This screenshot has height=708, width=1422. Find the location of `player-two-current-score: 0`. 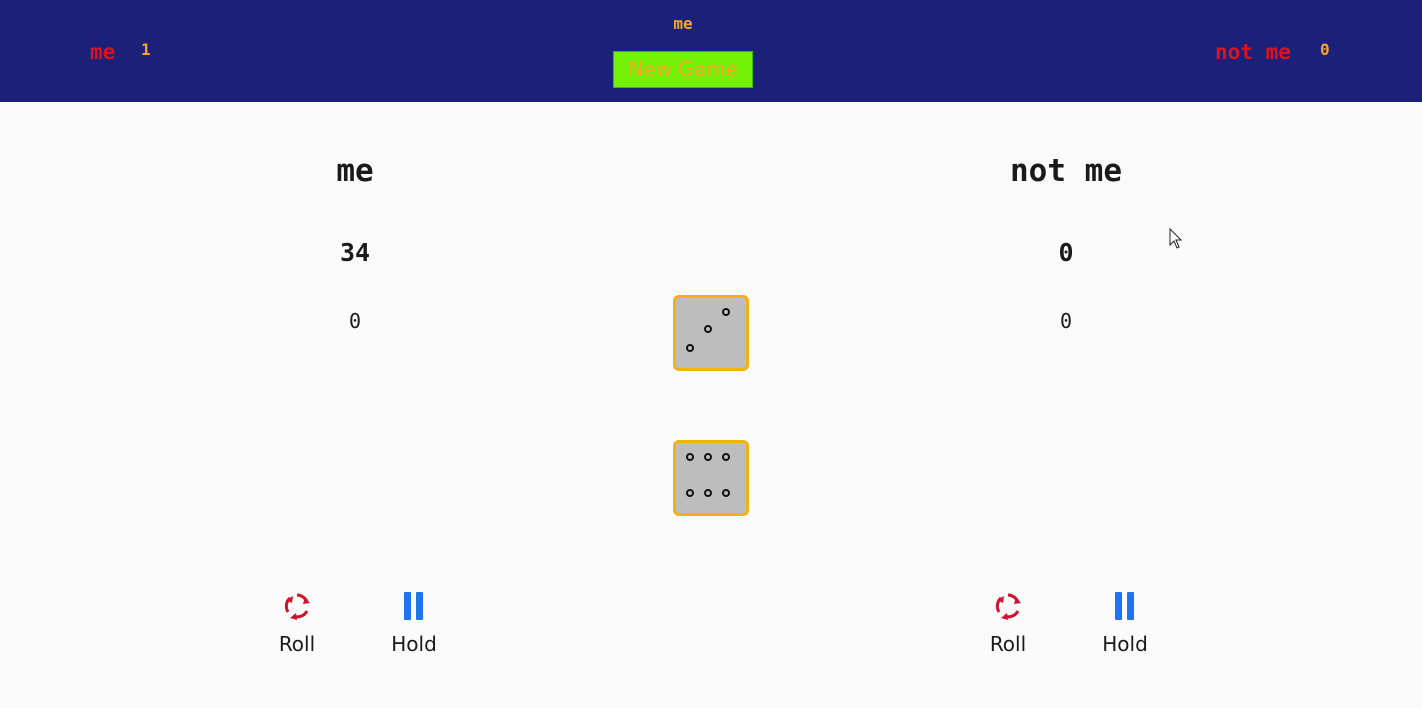

player-two-current-score: 0 is located at coordinates (1066, 321).